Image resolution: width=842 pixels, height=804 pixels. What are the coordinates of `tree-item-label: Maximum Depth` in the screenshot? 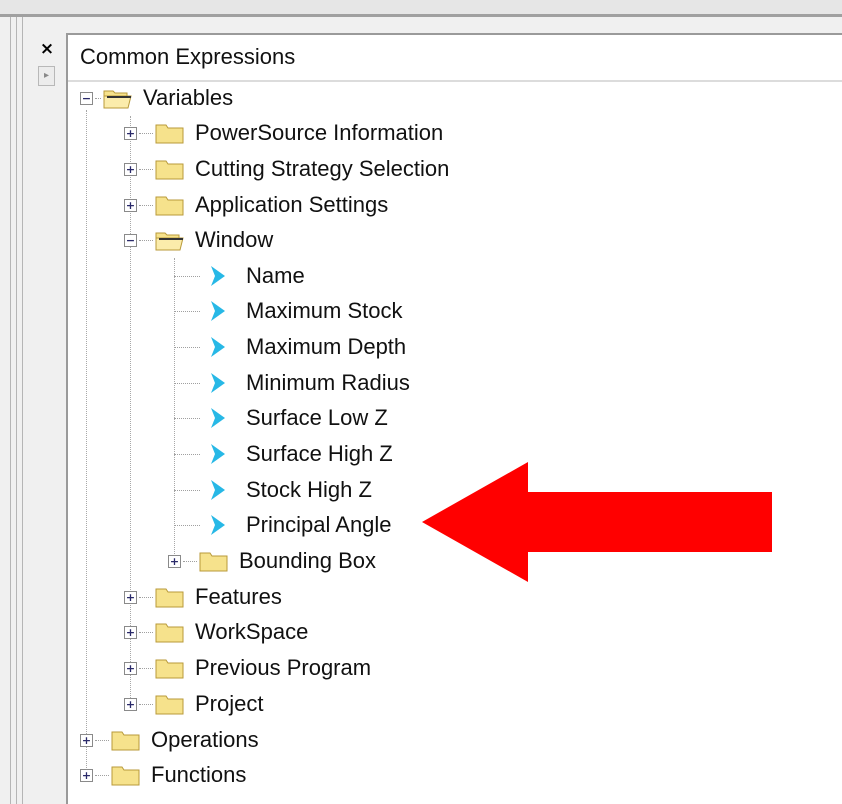 It's located at (326, 346).